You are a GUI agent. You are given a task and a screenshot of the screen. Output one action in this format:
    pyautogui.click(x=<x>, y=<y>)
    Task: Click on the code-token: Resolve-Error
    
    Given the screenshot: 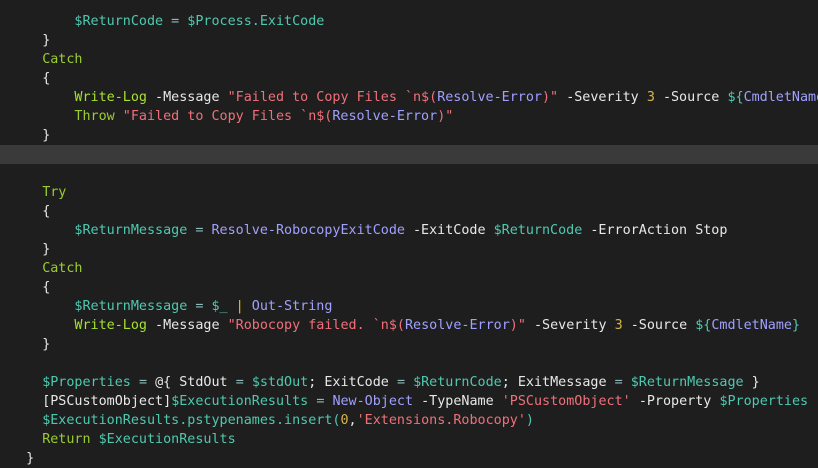 What is the action you would take?
    pyautogui.click(x=457, y=325)
    